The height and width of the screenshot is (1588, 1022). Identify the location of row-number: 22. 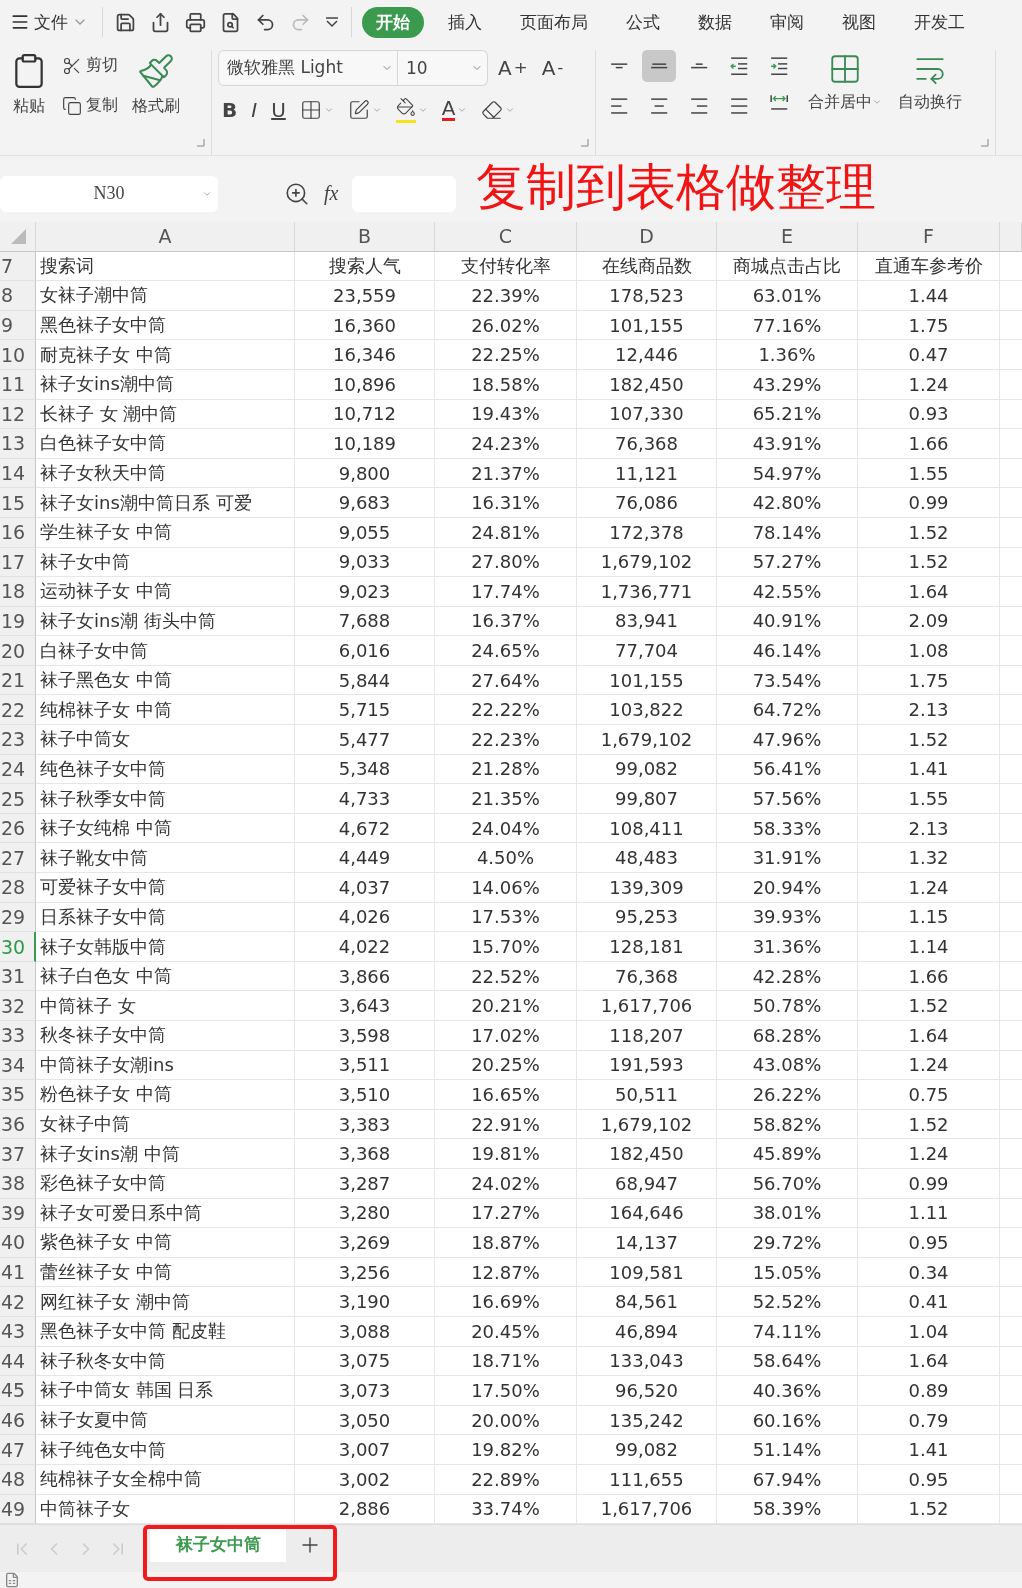
(18, 710).